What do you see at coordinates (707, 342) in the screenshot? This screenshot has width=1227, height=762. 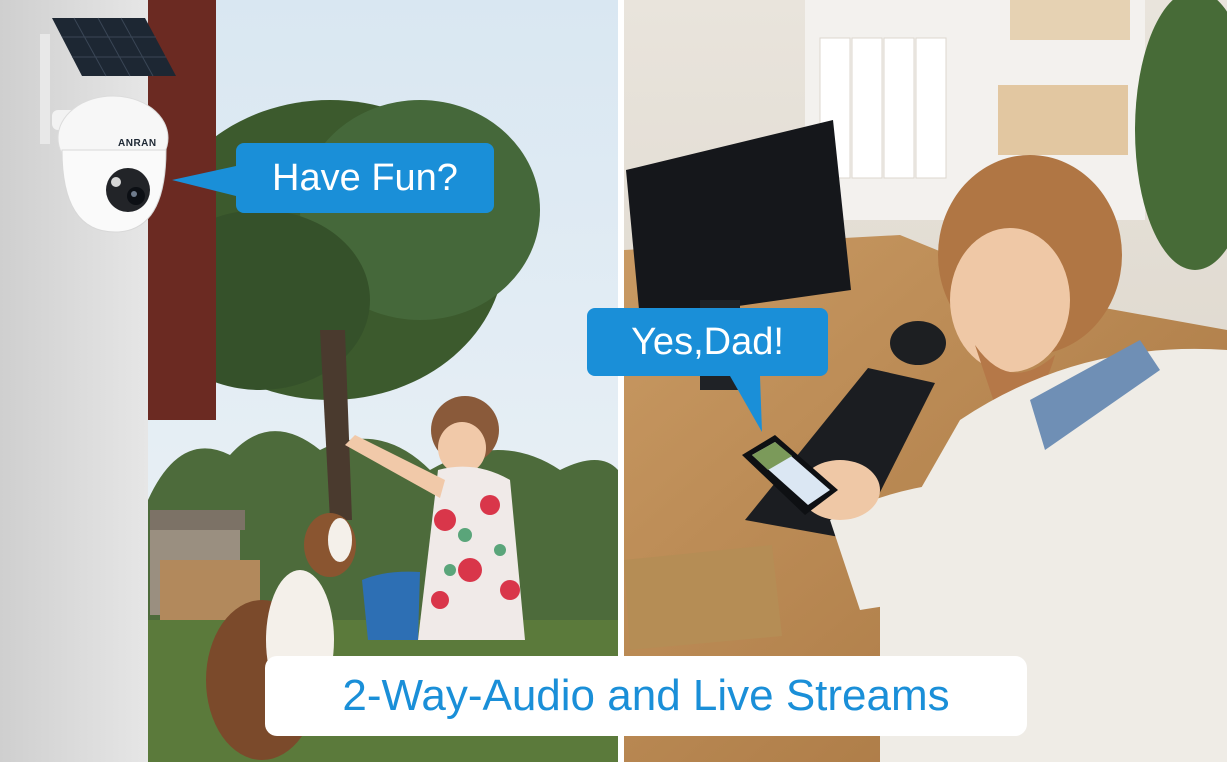 I see `speech-bubble-child: Yes,Dad!` at bounding box center [707, 342].